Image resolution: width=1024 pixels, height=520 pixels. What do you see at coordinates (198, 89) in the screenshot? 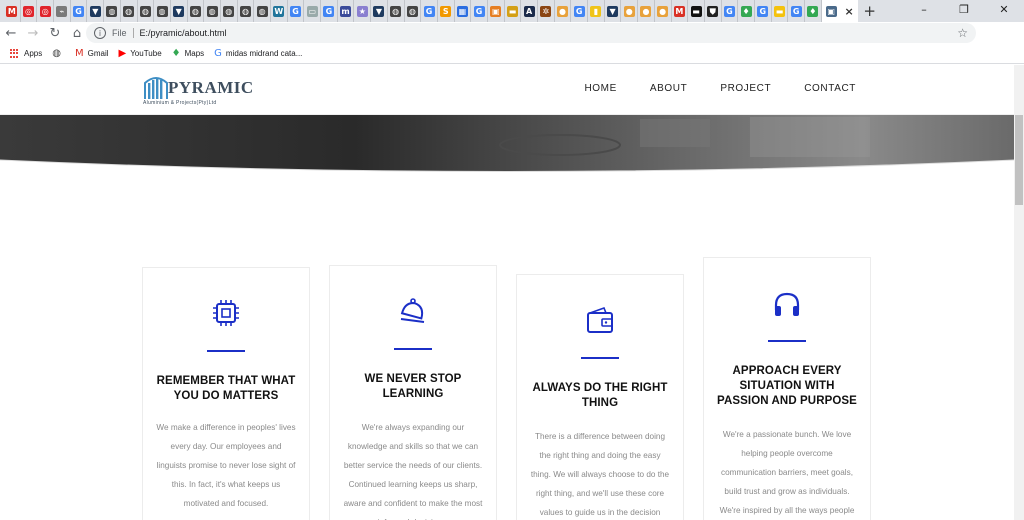
I see `site-logo: PYRAMIC Aluminium & Projects(Pty)Ltd` at bounding box center [198, 89].